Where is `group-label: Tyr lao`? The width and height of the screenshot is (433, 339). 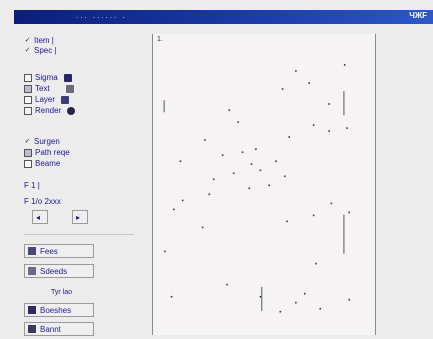 group-label: Tyr lao is located at coordinates (62, 292).